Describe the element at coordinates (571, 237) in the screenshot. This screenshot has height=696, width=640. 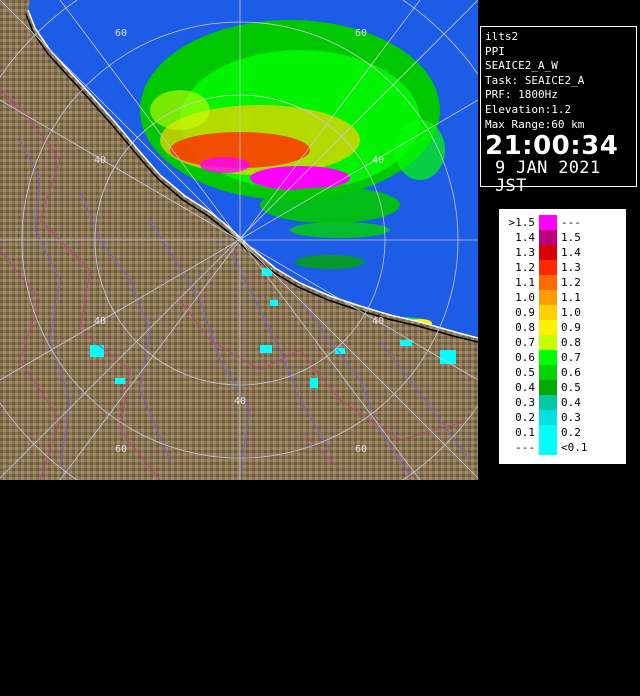
I see `legend-upper-bound: 1.5` at that location.